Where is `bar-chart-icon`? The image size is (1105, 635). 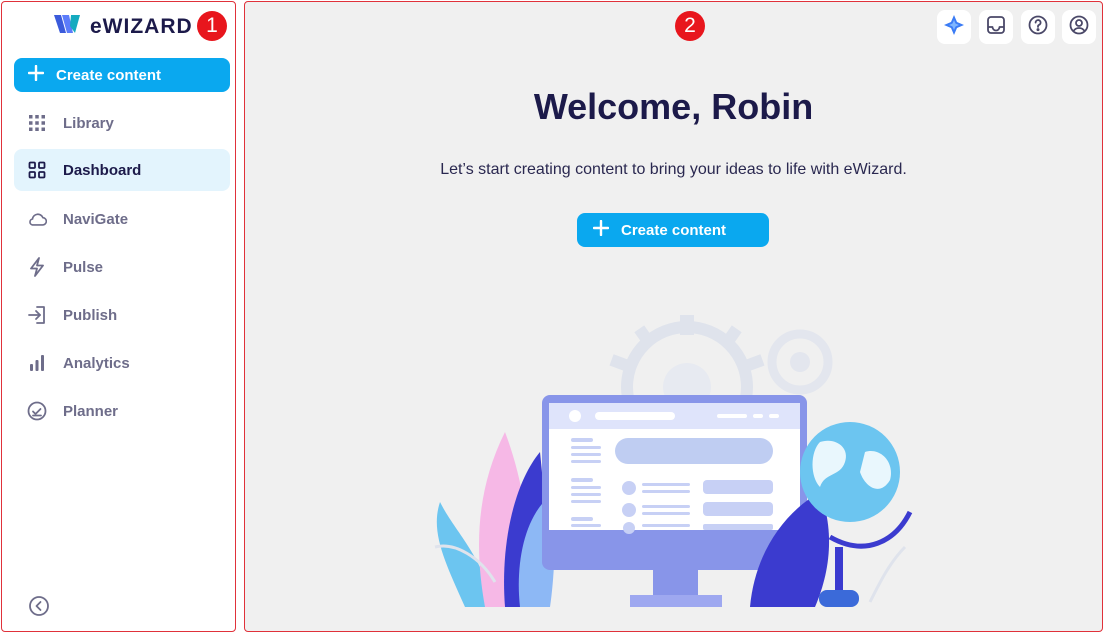 bar-chart-icon is located at coordinates (37, 363).